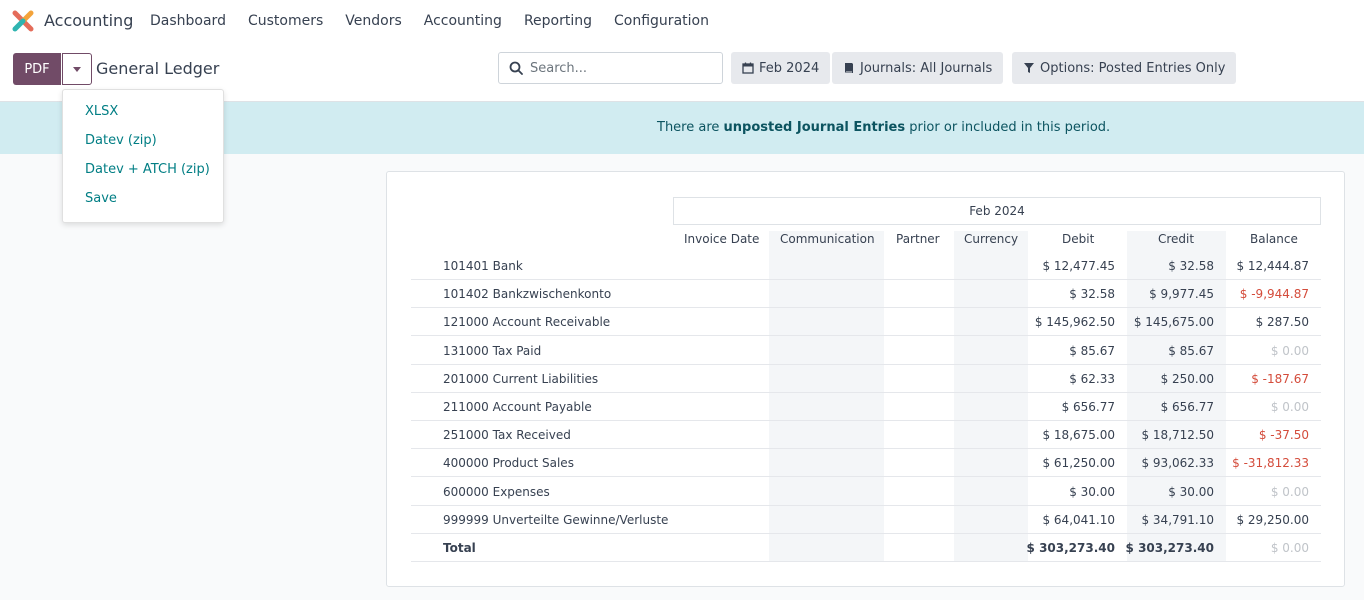 The width and height of the screenshot is (1364, 600). Describe the element at coordinates (516, 68) in the screenshot. I see `search-icon` at that location.